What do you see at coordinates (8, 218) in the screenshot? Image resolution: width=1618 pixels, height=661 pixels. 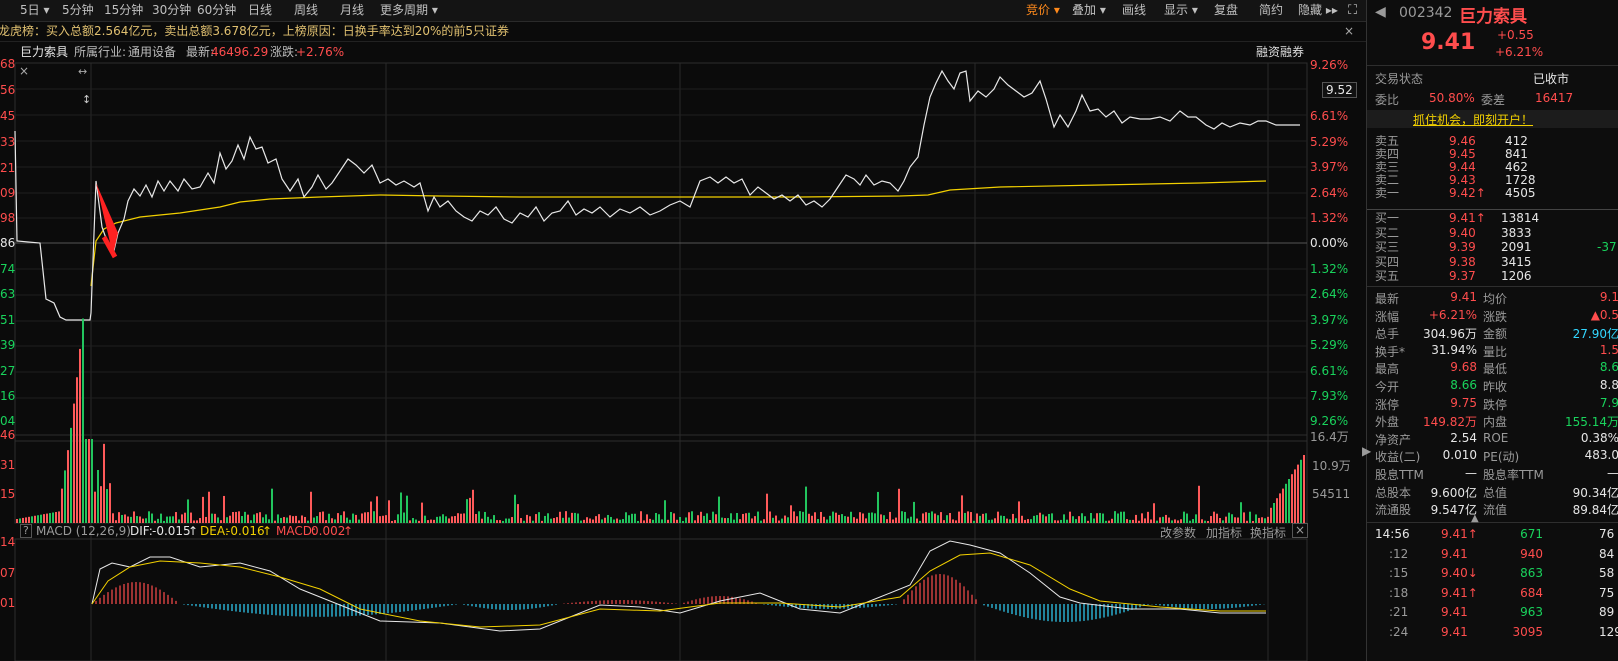 I see `axis-tick: 98` at bounding box center [8, 218].